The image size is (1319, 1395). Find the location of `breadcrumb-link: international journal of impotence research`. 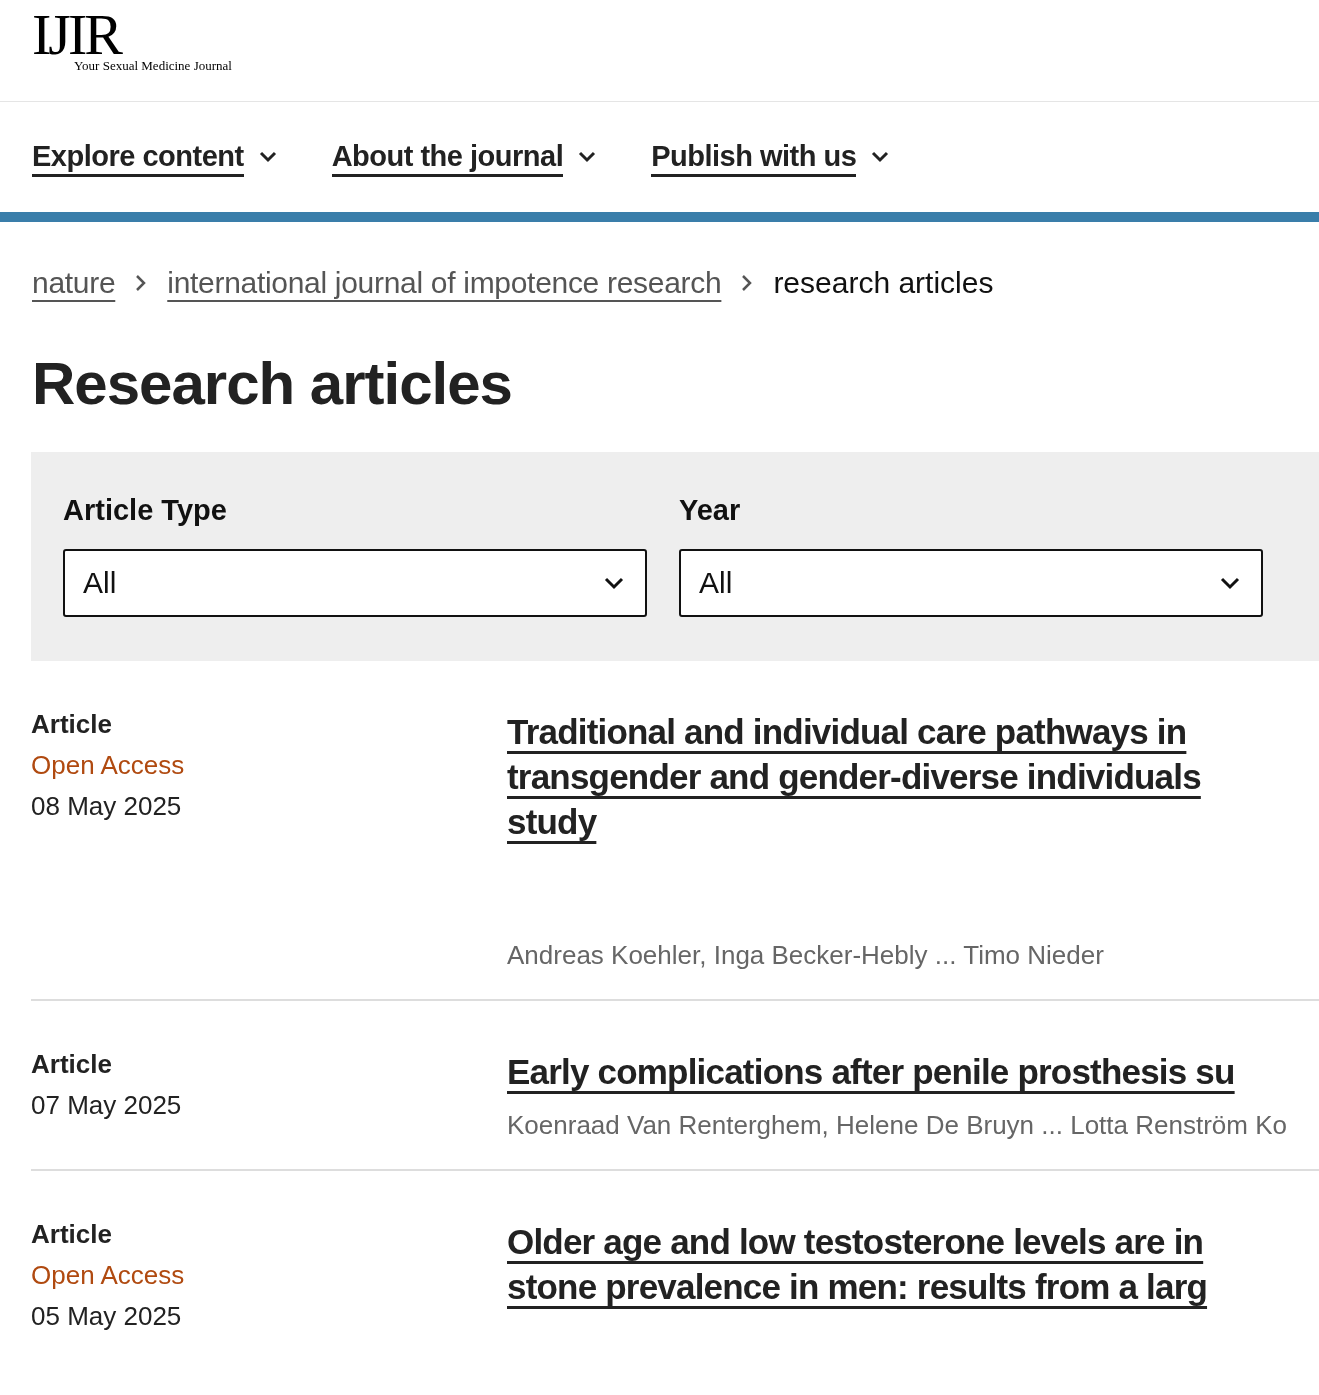

breadcrumb-link: international journal of impotence research is located at coordinates (444, 283).